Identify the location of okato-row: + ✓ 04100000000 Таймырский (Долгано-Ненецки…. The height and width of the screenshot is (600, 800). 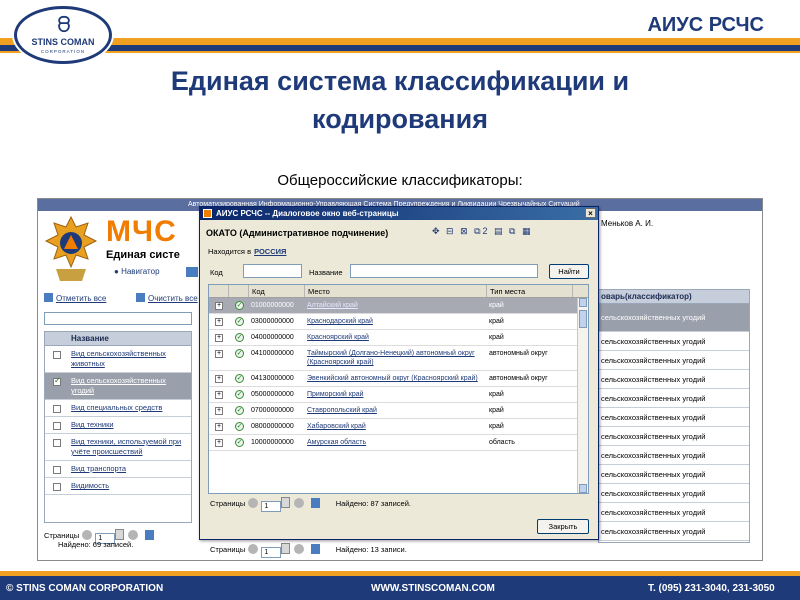
(398, 358).